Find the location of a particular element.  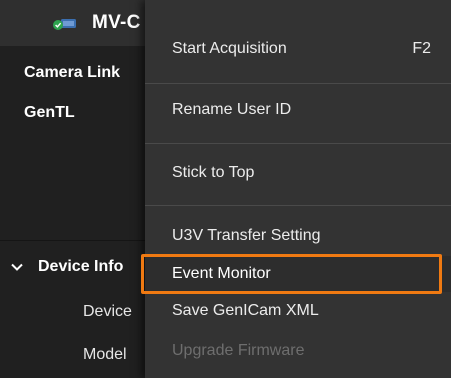

menu-item-label: U3V Transfer Setting is located at coordinates (246, 235).